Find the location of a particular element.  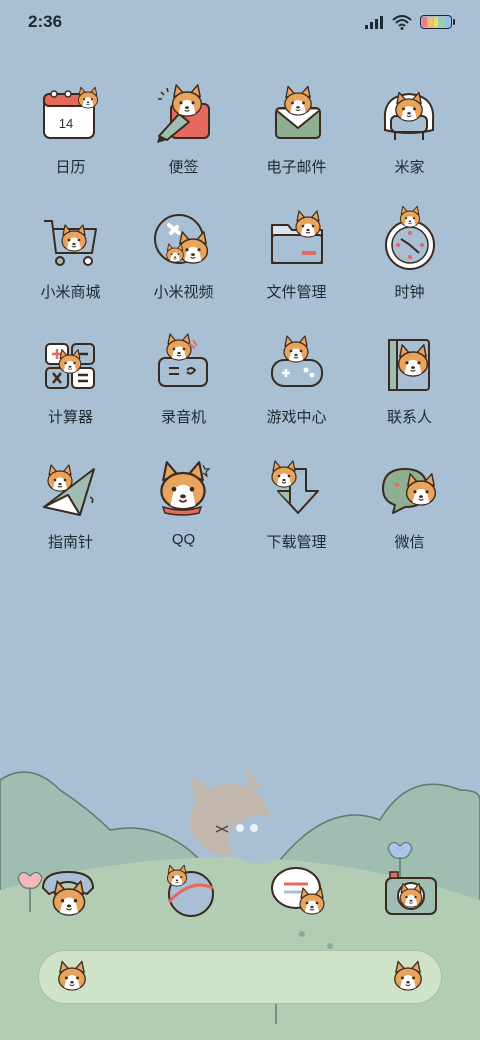

app-label: 电子邮件 is located at coordinates (296, 167).